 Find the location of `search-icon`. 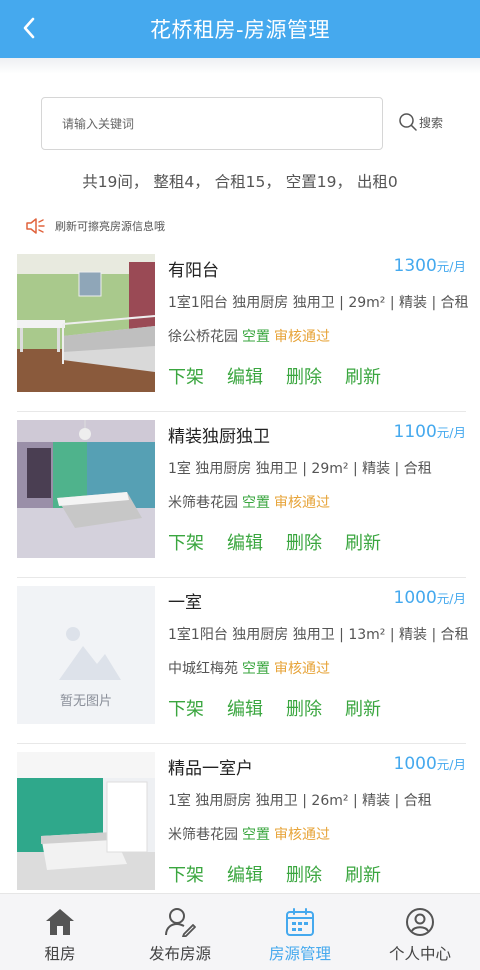

search-icon is located at coordinates (408, 122).